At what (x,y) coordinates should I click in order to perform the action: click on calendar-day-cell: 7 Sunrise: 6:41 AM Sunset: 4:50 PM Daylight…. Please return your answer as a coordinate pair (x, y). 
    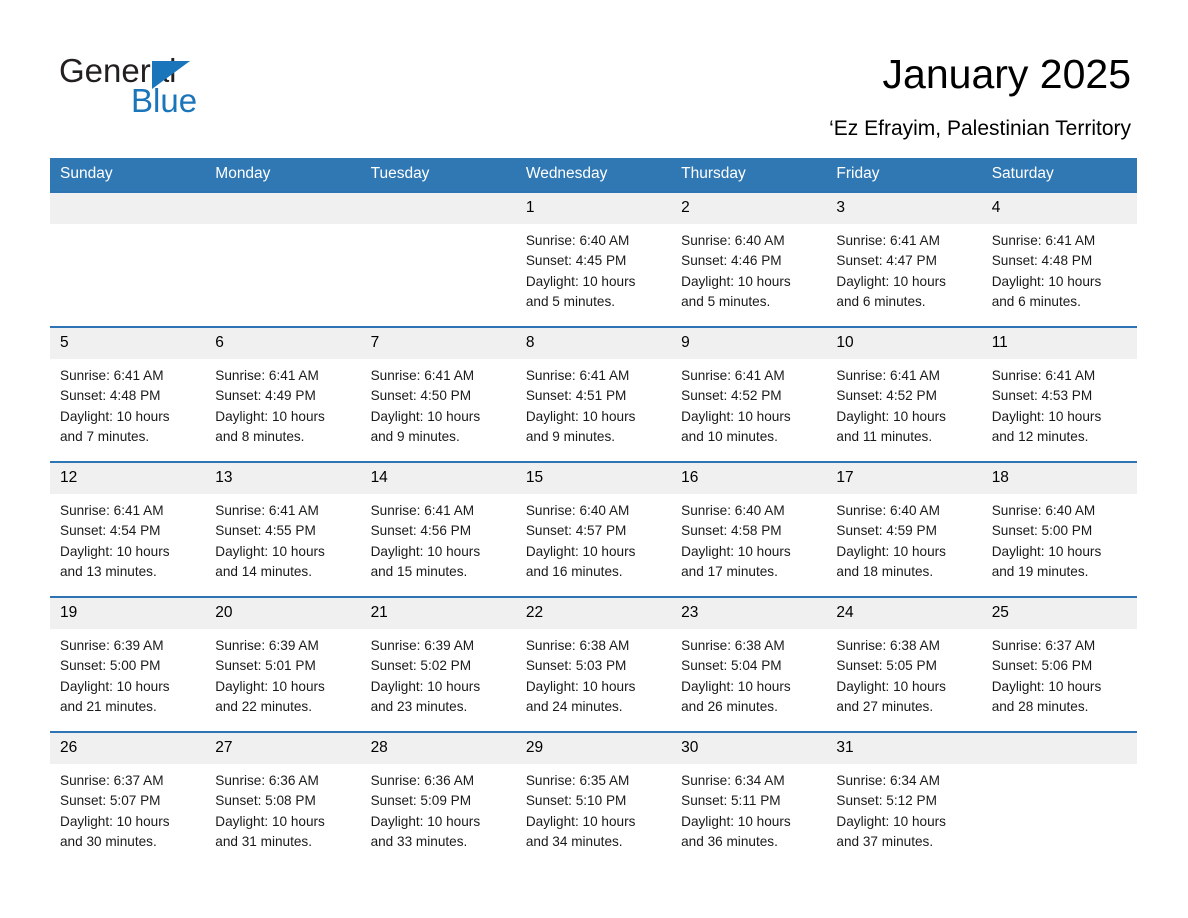
    Looking at the image, I should click on (438, 394).